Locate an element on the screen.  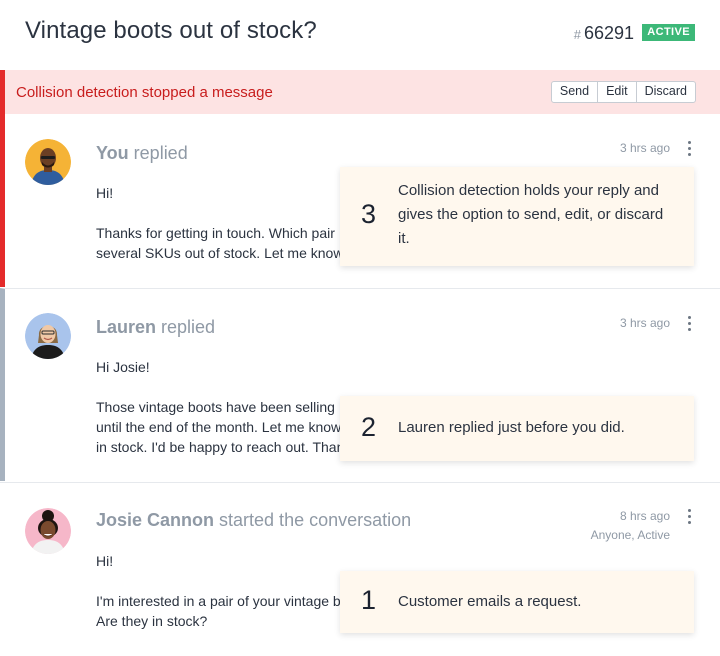
author-action: started the conversation is located at coordinates (313, 520).